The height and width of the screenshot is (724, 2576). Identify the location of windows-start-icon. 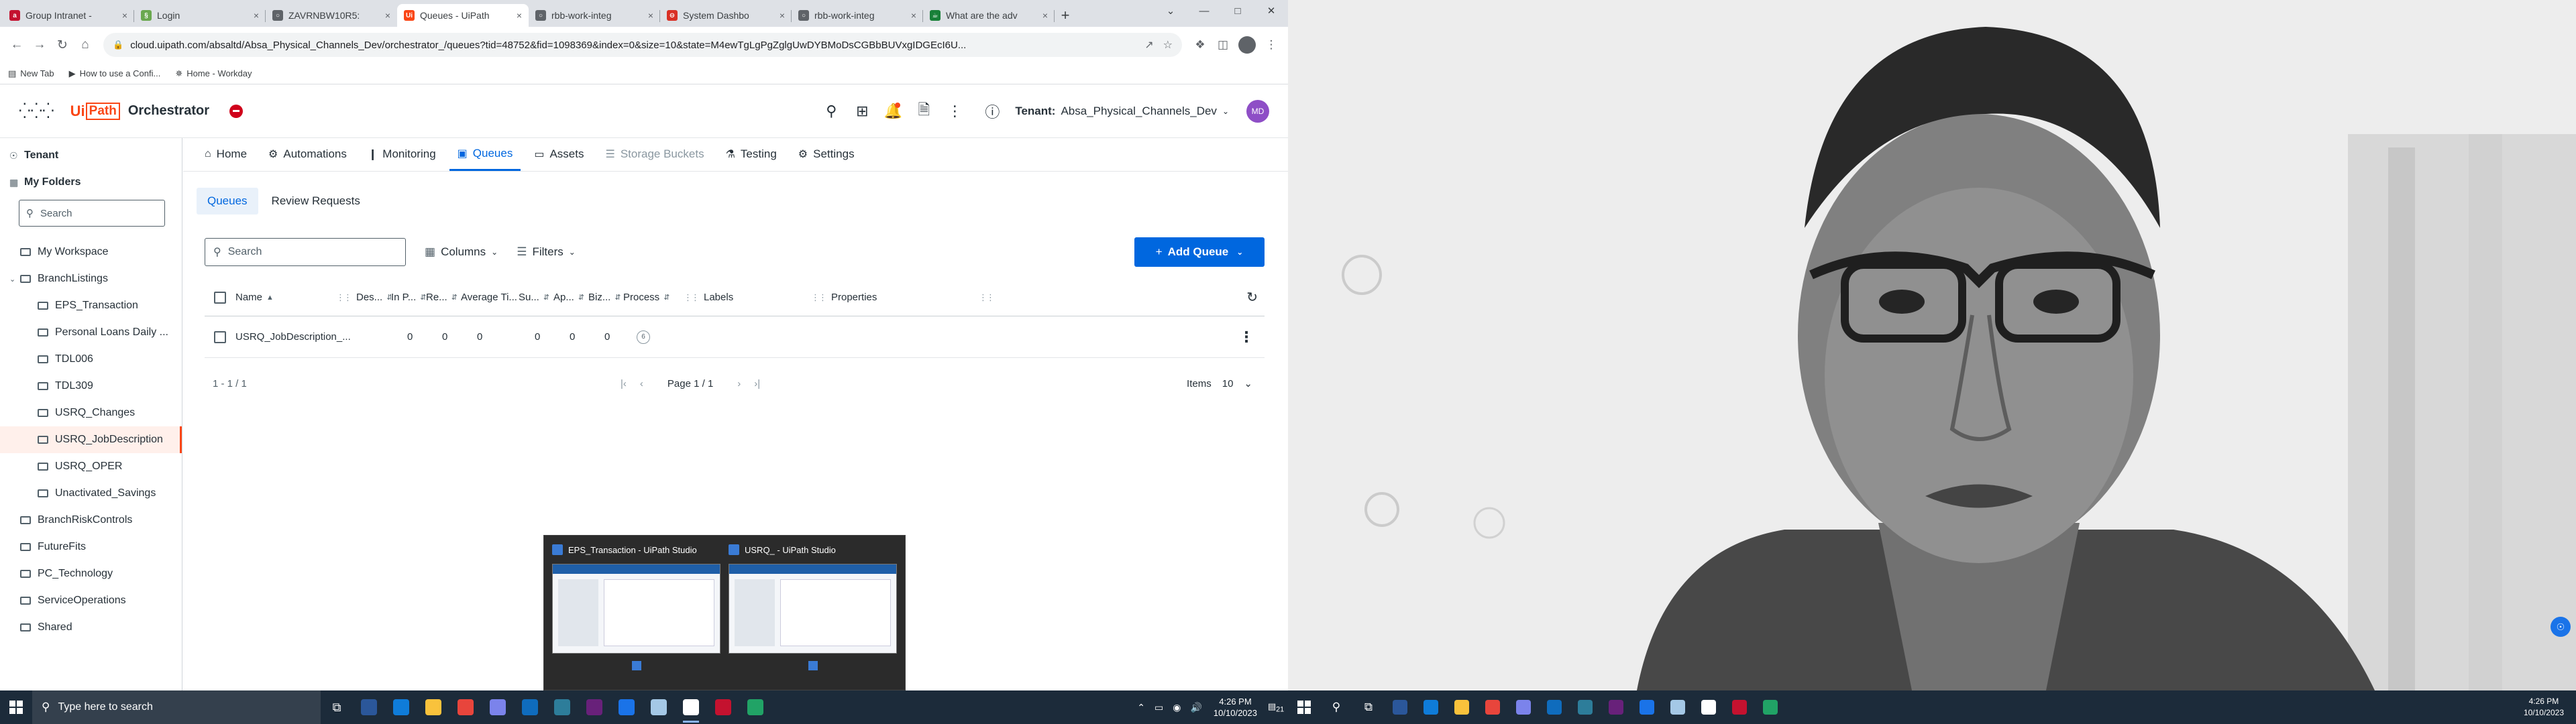
(1304, 707).